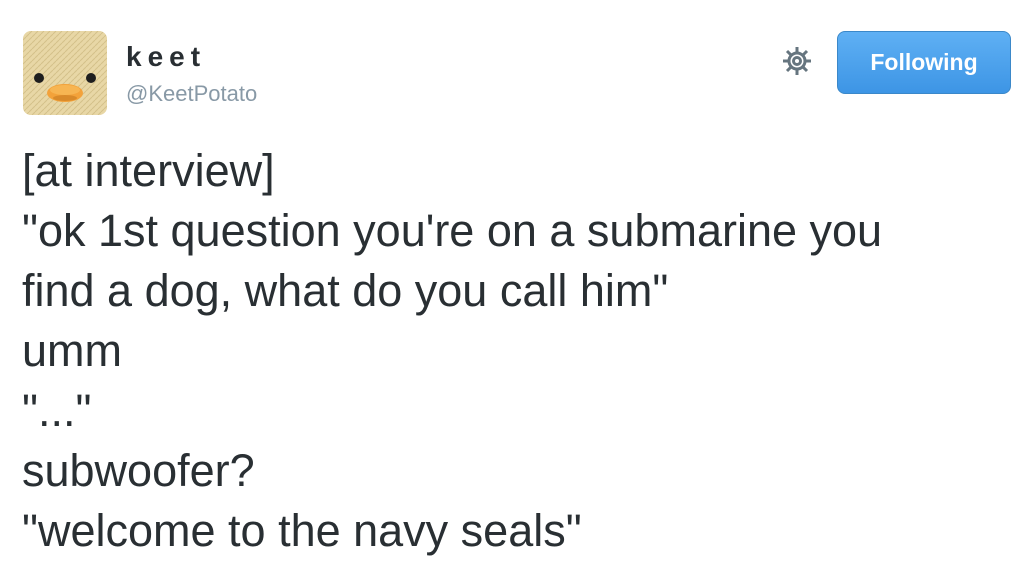 This screenshot has width=1024, height=579. I want to click on duck-face-icon, so click(65, 73).